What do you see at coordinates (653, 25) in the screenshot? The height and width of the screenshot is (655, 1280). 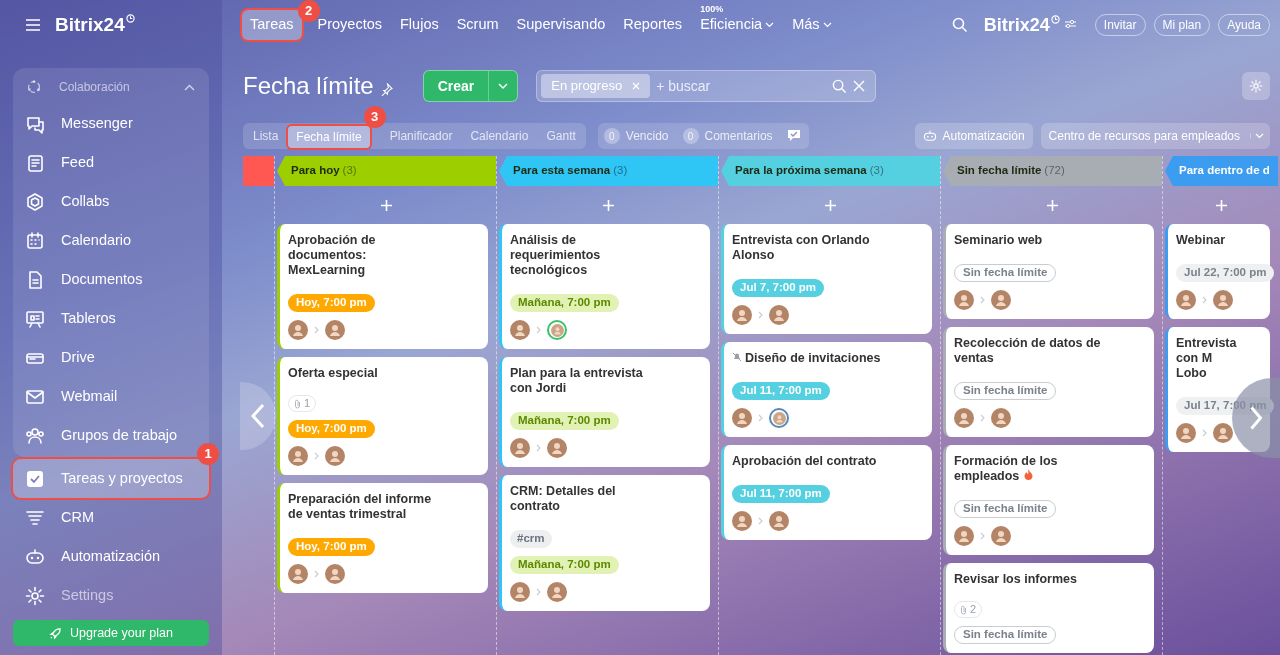 I see `nav-tab: Reportes` at bounding box center [653, 25].